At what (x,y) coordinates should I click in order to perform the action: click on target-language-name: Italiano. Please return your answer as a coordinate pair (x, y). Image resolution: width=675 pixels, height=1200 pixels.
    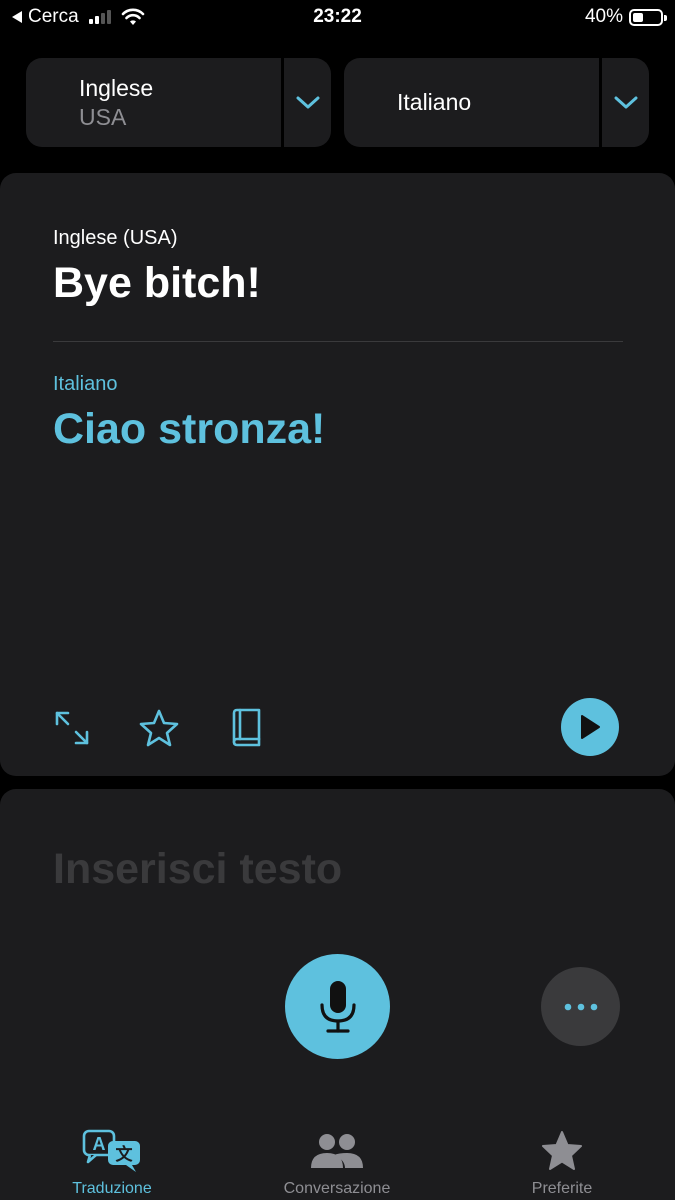
    Looking at the image, I should click on (434, 102).